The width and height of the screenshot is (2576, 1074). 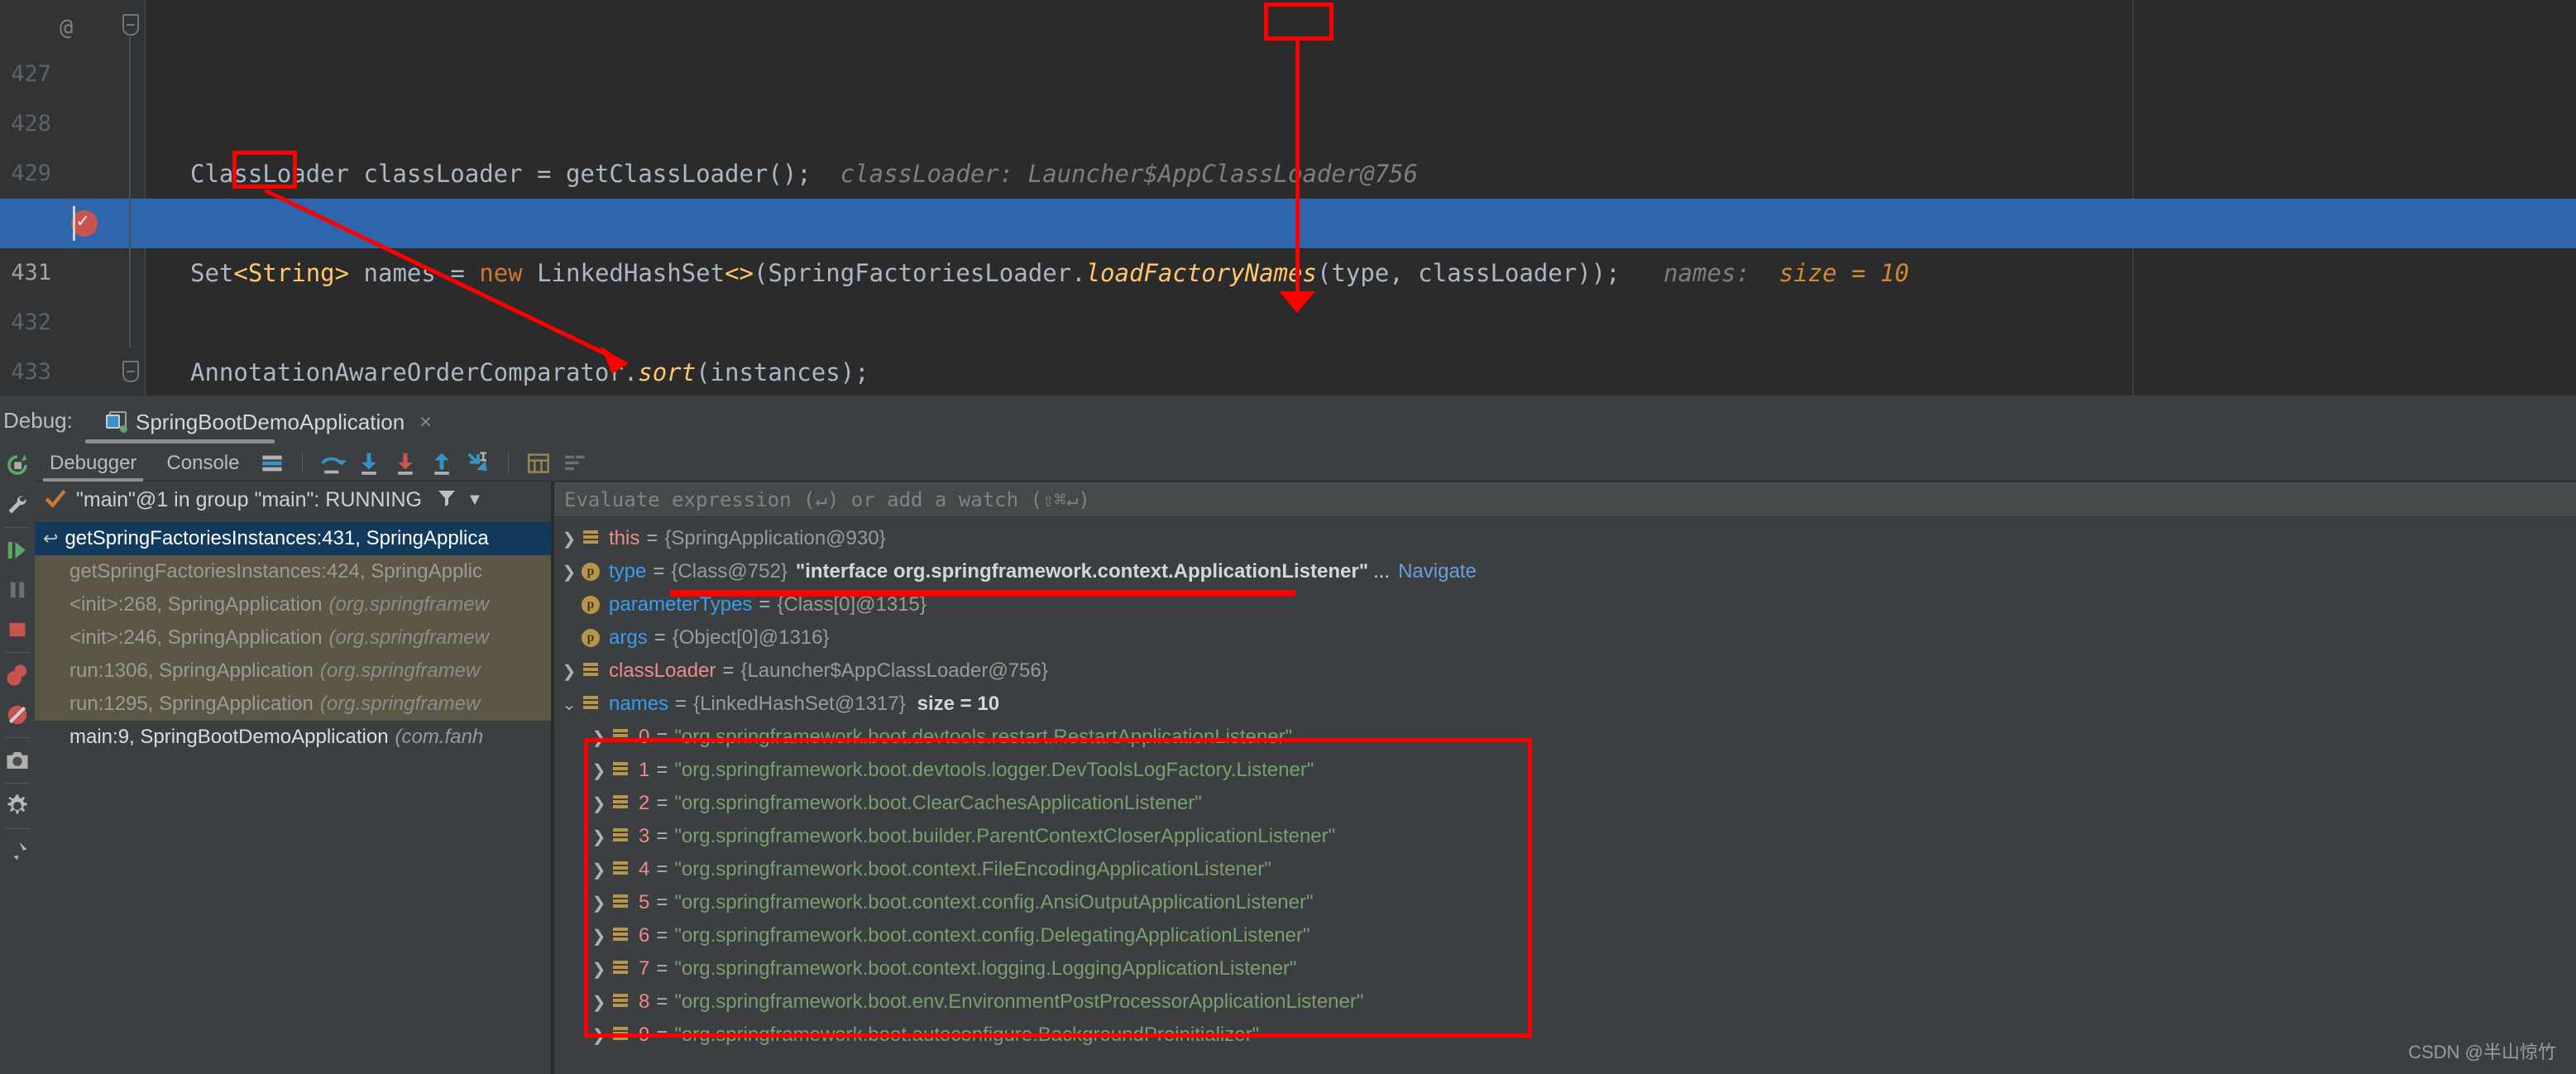 I want to click on tab-console: Console, so click(x=202, y=463).